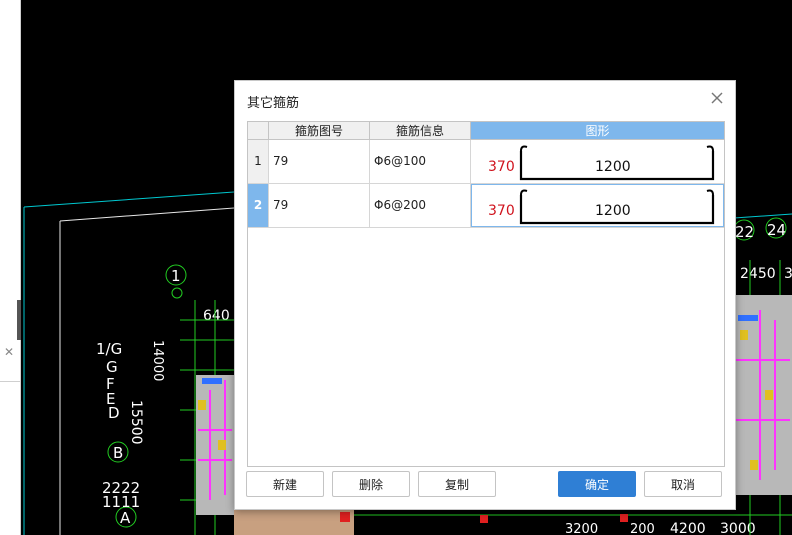  Describe the element at coordinates (10, 267) in the screenshot. I see `left-side-panel: ✕` at that location.